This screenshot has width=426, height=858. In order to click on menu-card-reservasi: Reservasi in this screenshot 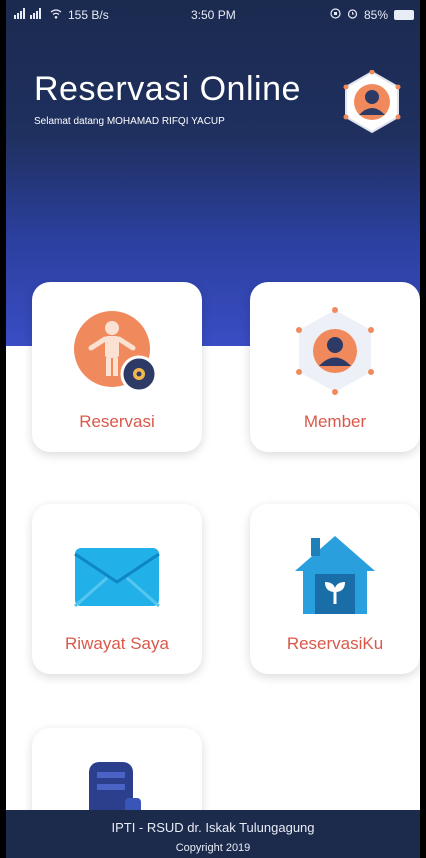, I will do `click(117, 367)`.